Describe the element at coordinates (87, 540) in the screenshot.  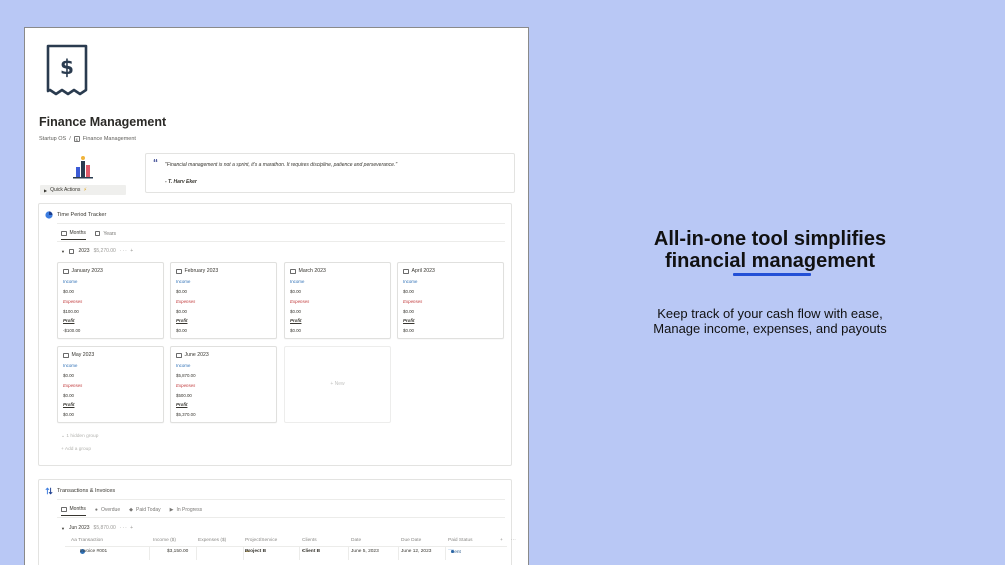
I see `col-transaction: Aa Transaction` at that location.